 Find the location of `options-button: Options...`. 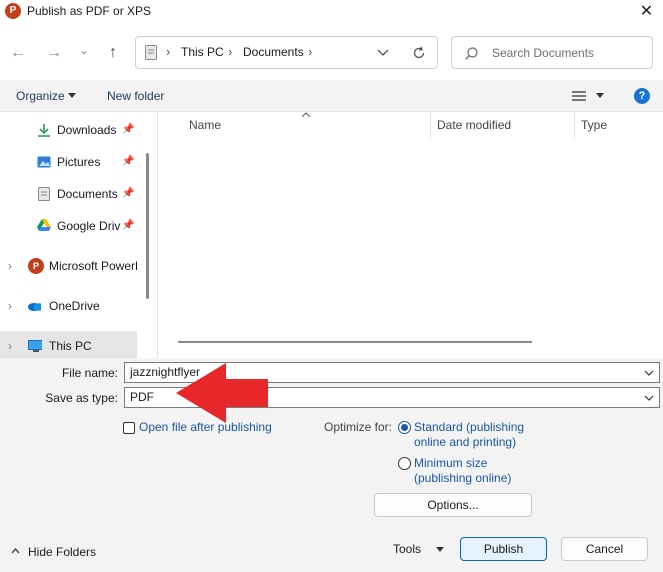

options-button: Options... is located at coordinates (453, 505).